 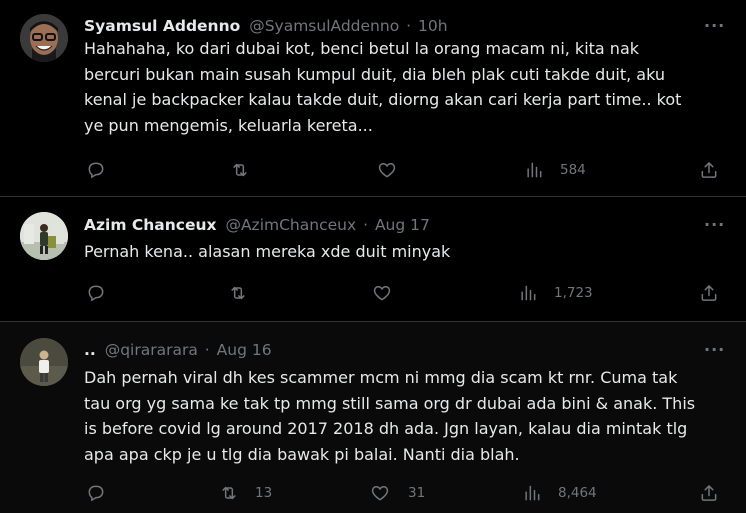 I want to click on retweet-button: 13, so click(x=245, y=493).